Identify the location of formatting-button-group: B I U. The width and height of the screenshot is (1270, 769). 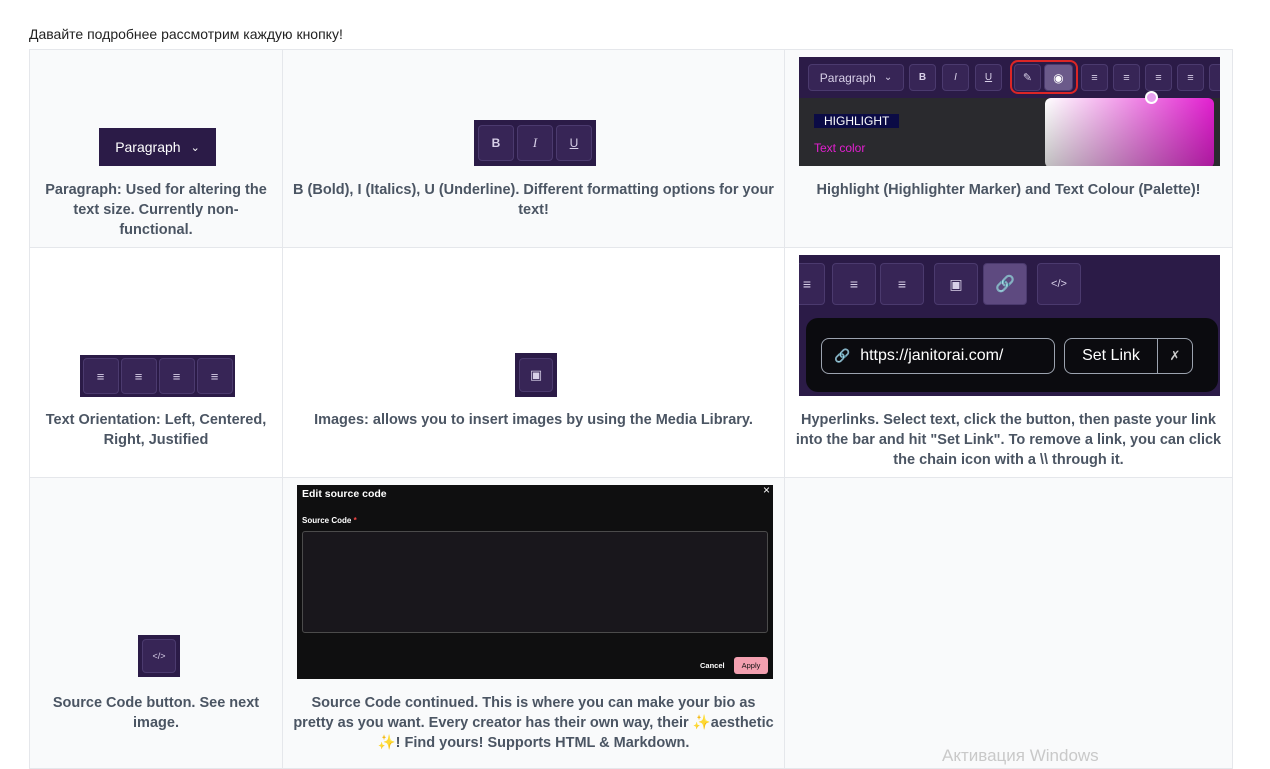
(535, 143).